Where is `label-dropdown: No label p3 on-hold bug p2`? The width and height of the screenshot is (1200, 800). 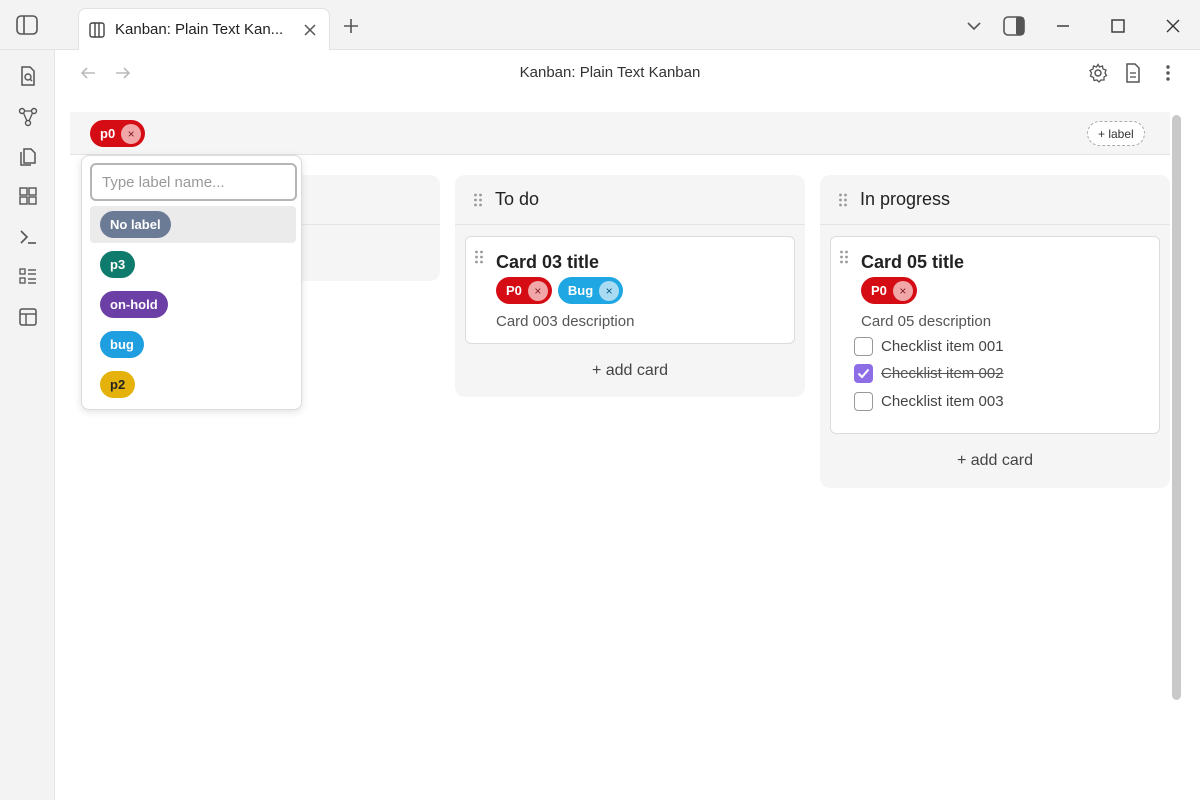 label-dropdown: No label p3 on-hold bug p2 is located at coordinates (191, 282).